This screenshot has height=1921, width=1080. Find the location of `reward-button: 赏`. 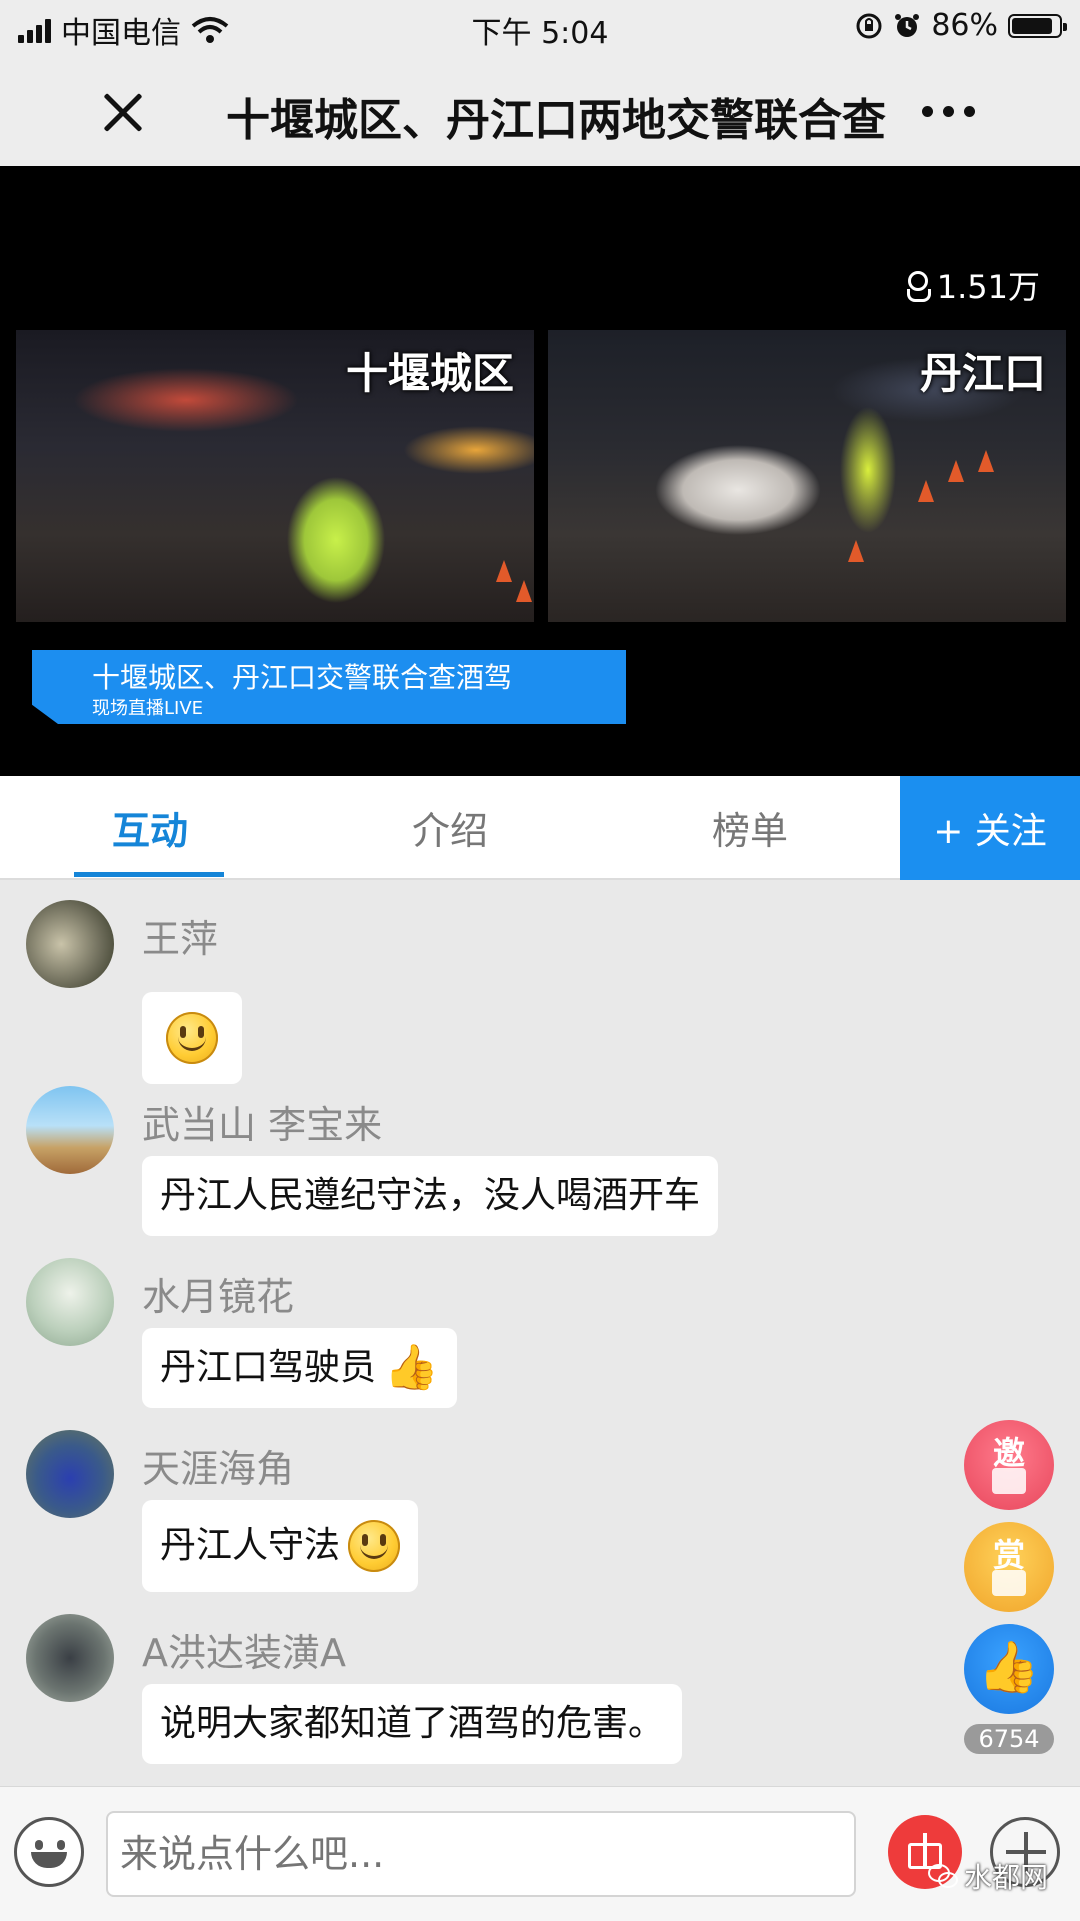

reward-button: 赏 is located at coordinates (1009, 1567).